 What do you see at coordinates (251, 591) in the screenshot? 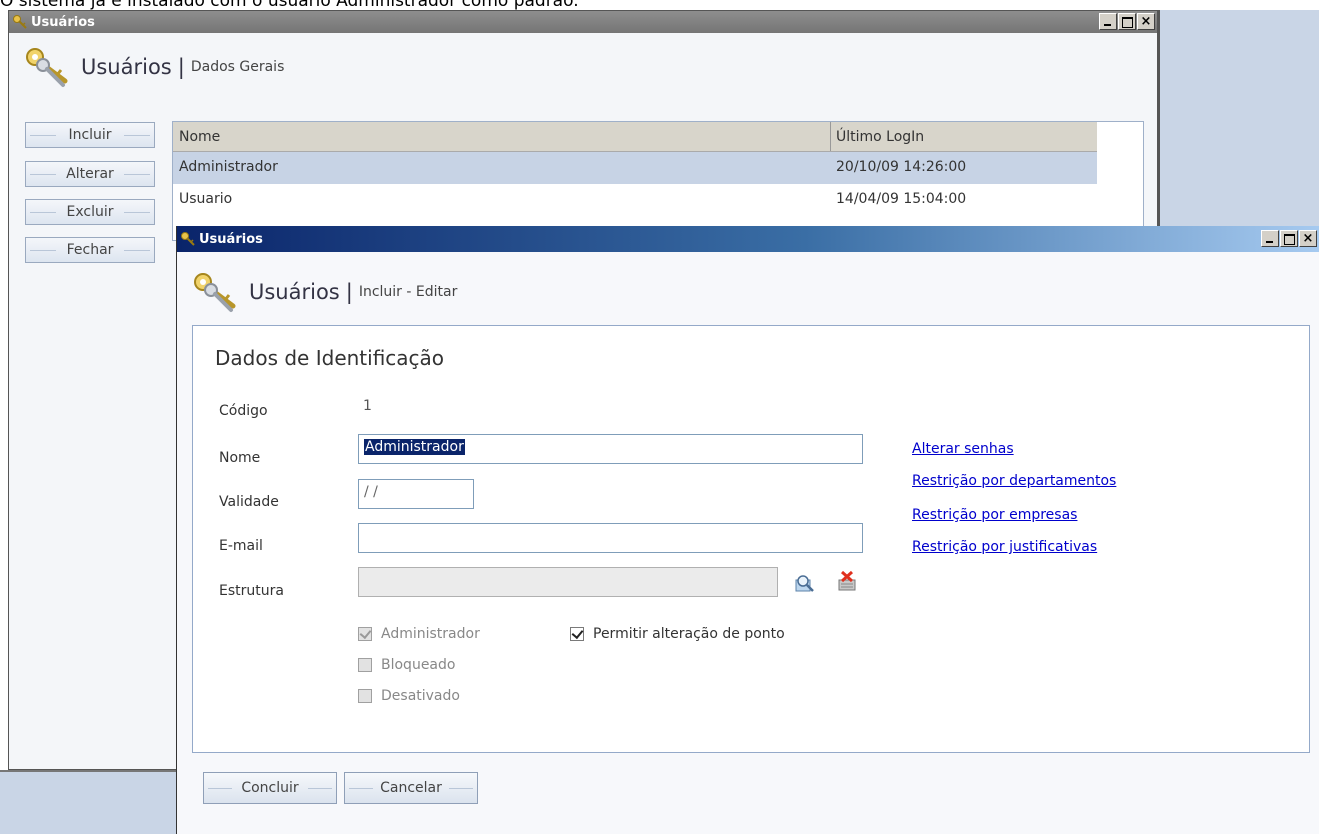
I see `estrutura-label: Estrutura` at bounding box center [251, 591].